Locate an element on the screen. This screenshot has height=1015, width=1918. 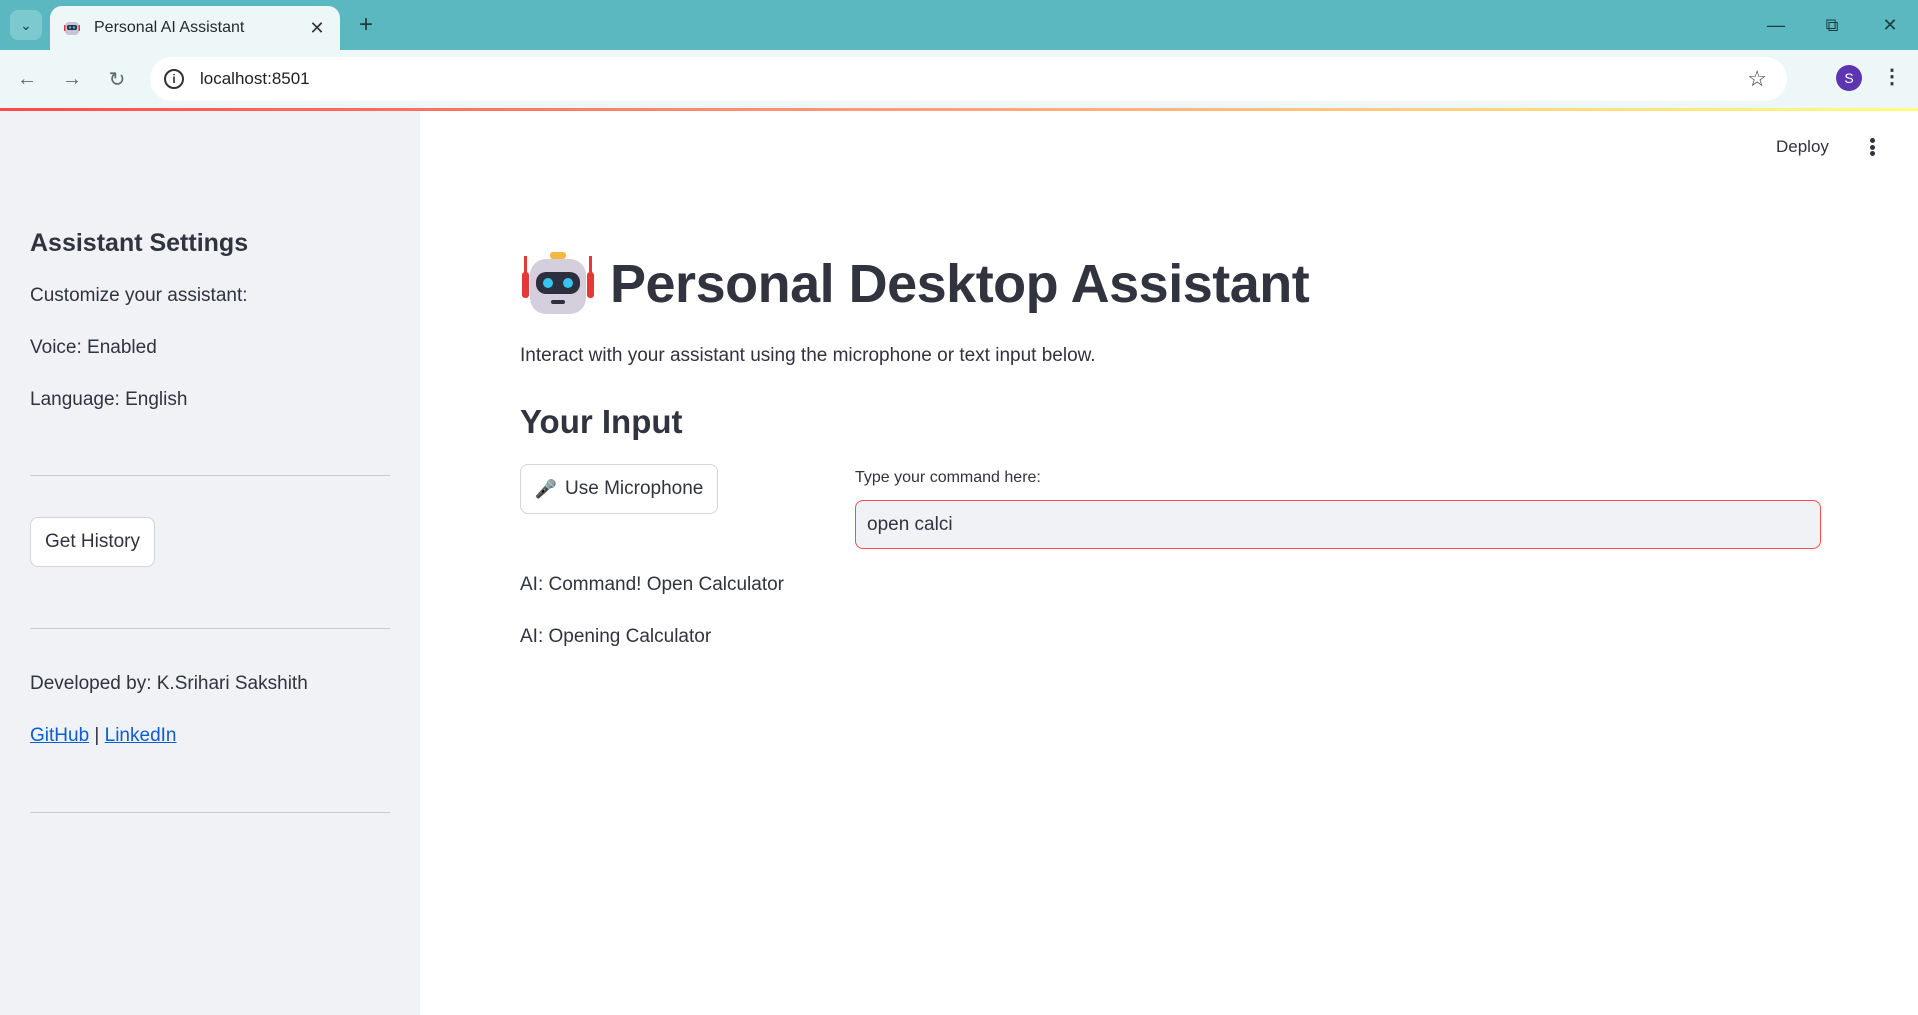
customize-text: Customize your assistant: is located at coordinates (139, 295).